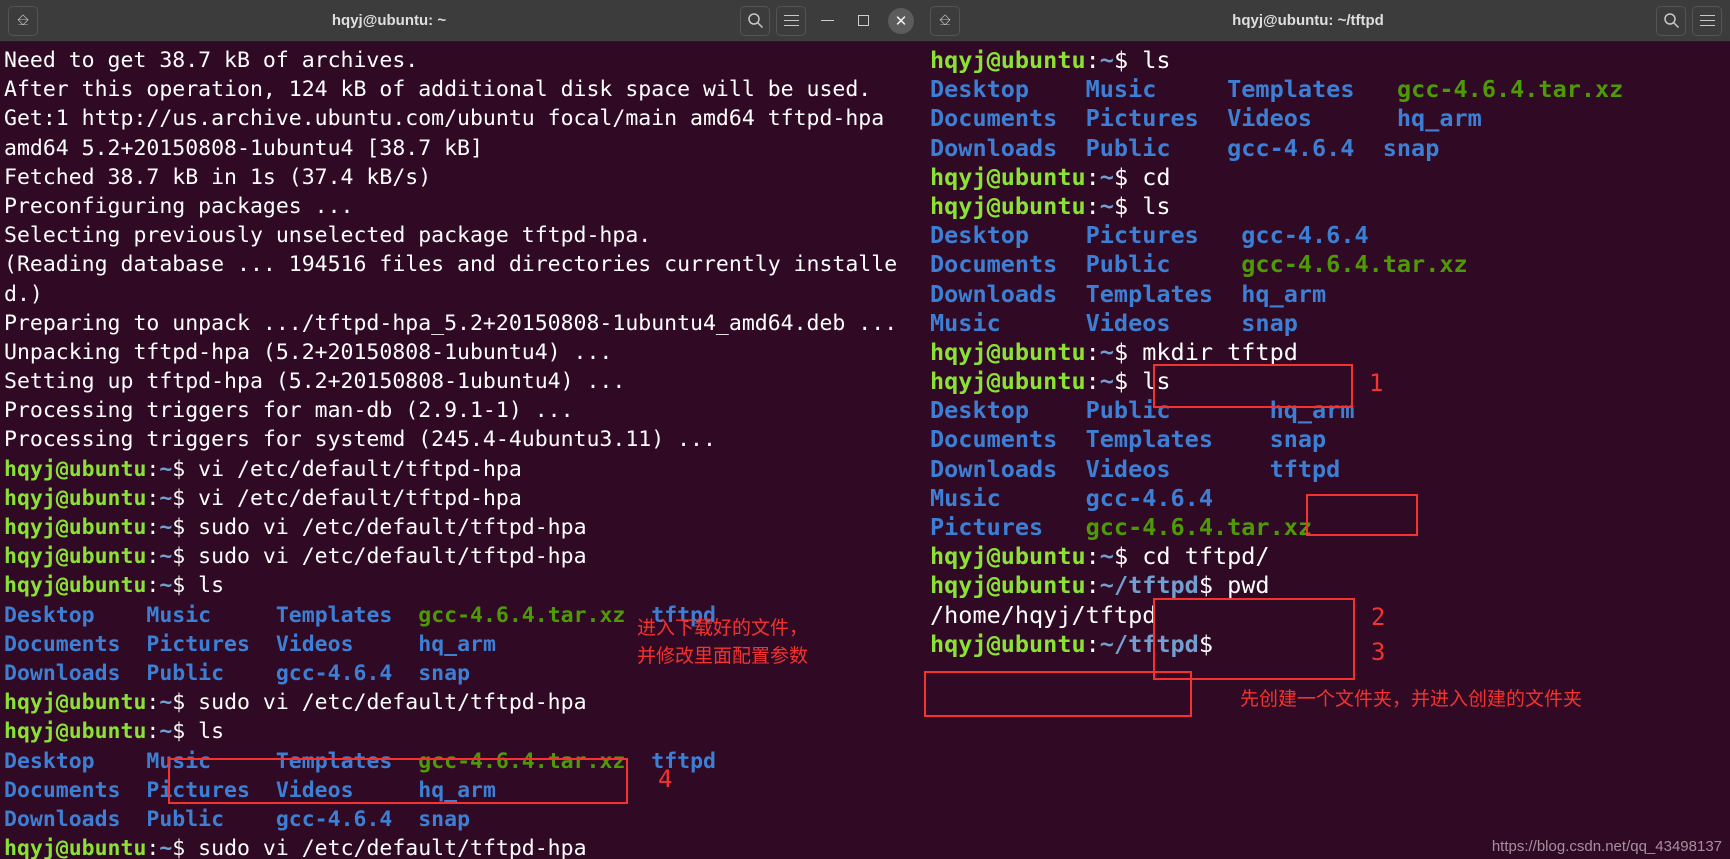  Describe the element at coordinates (1043, 614) in the screenshot. I see `terminal-span: /home/hqyj/tftpd` at that location.